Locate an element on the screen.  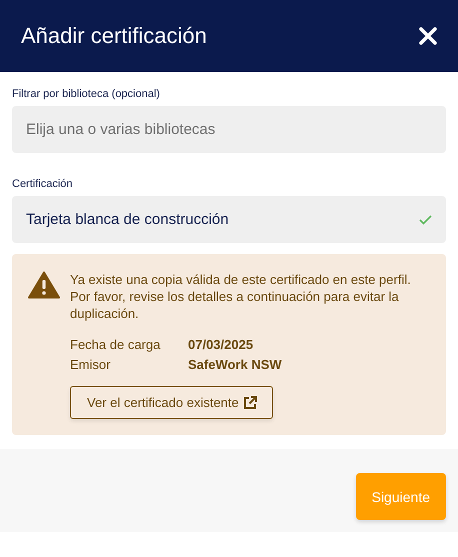
detail-label: Emisor is located at coordinates (91, 364).